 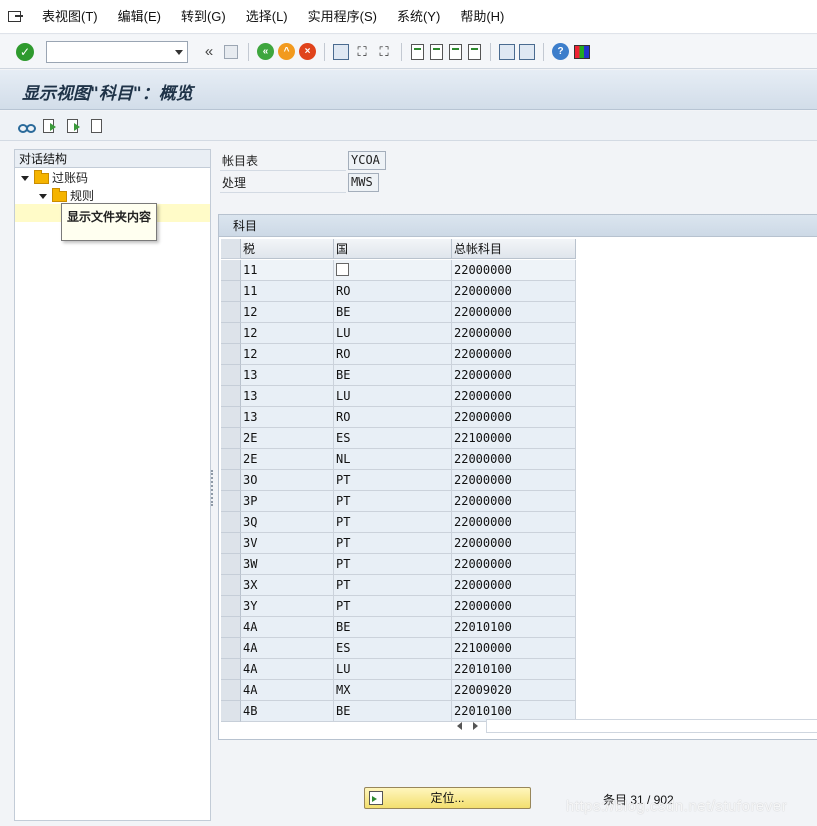 What do you see at coordinates (17, 17) in the screenshot?
I see `menu-exit-icon` at bounding box center [17, 17].